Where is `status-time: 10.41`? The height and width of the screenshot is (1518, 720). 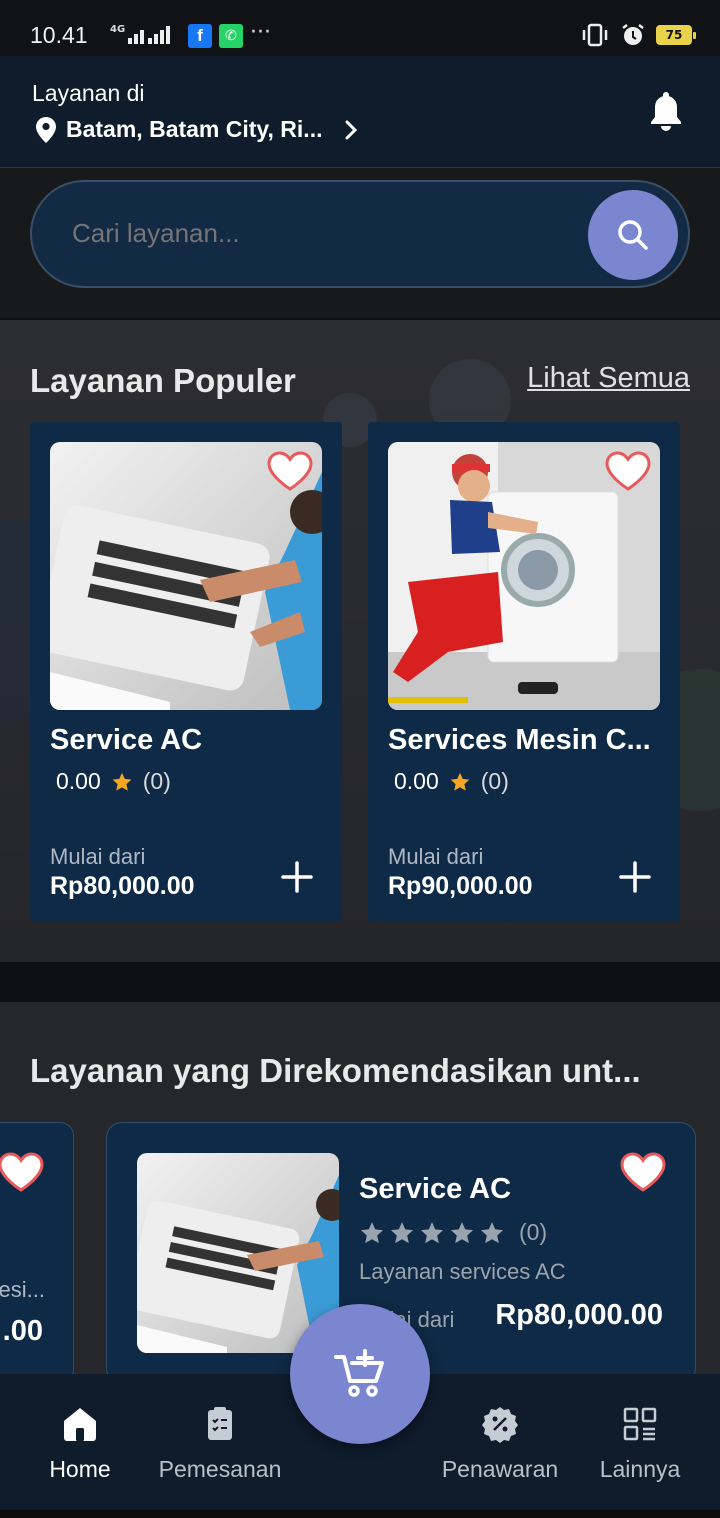 status-time: 10.41 is located at coordinates (59, 35).